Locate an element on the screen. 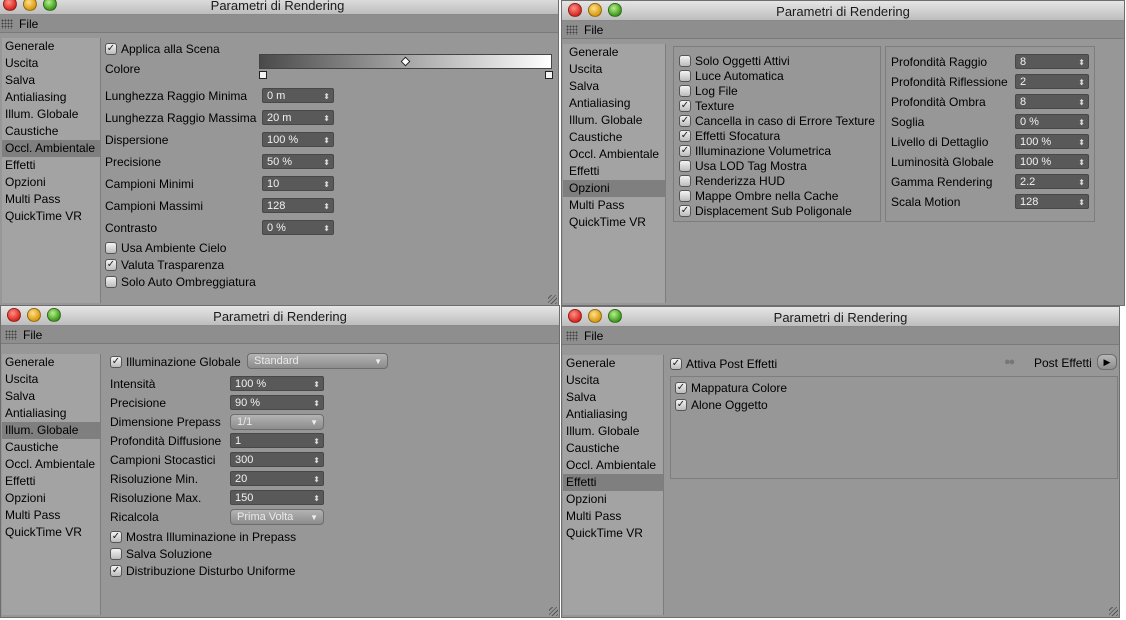 This screenshot has width=1126, height=620. campioni-max-field: 128 ⬍ is located at coordinates (298, 205).